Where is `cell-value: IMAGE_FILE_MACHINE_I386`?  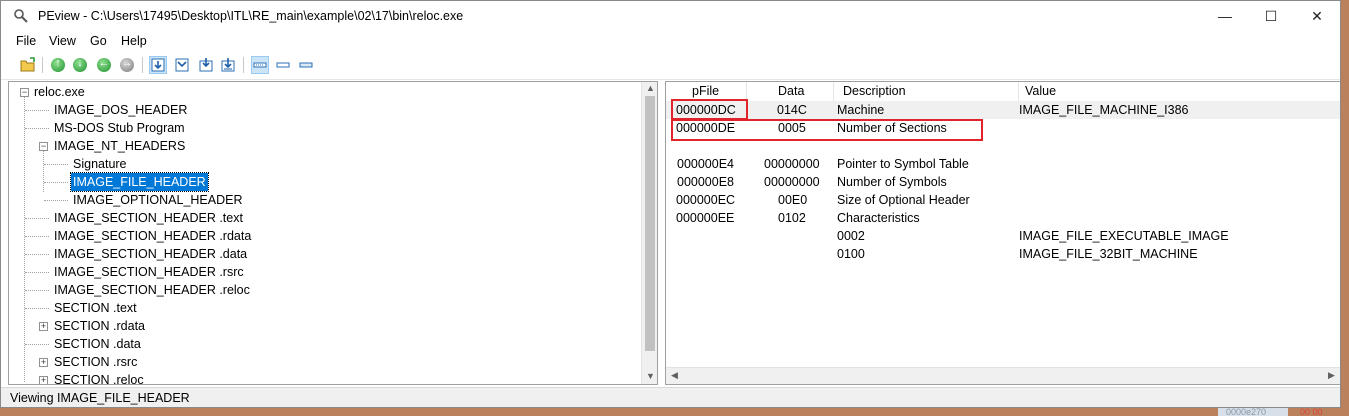 cell-value: IMAGE_FILE_MACHINE_I386 is located at coordinates (1104, 110).